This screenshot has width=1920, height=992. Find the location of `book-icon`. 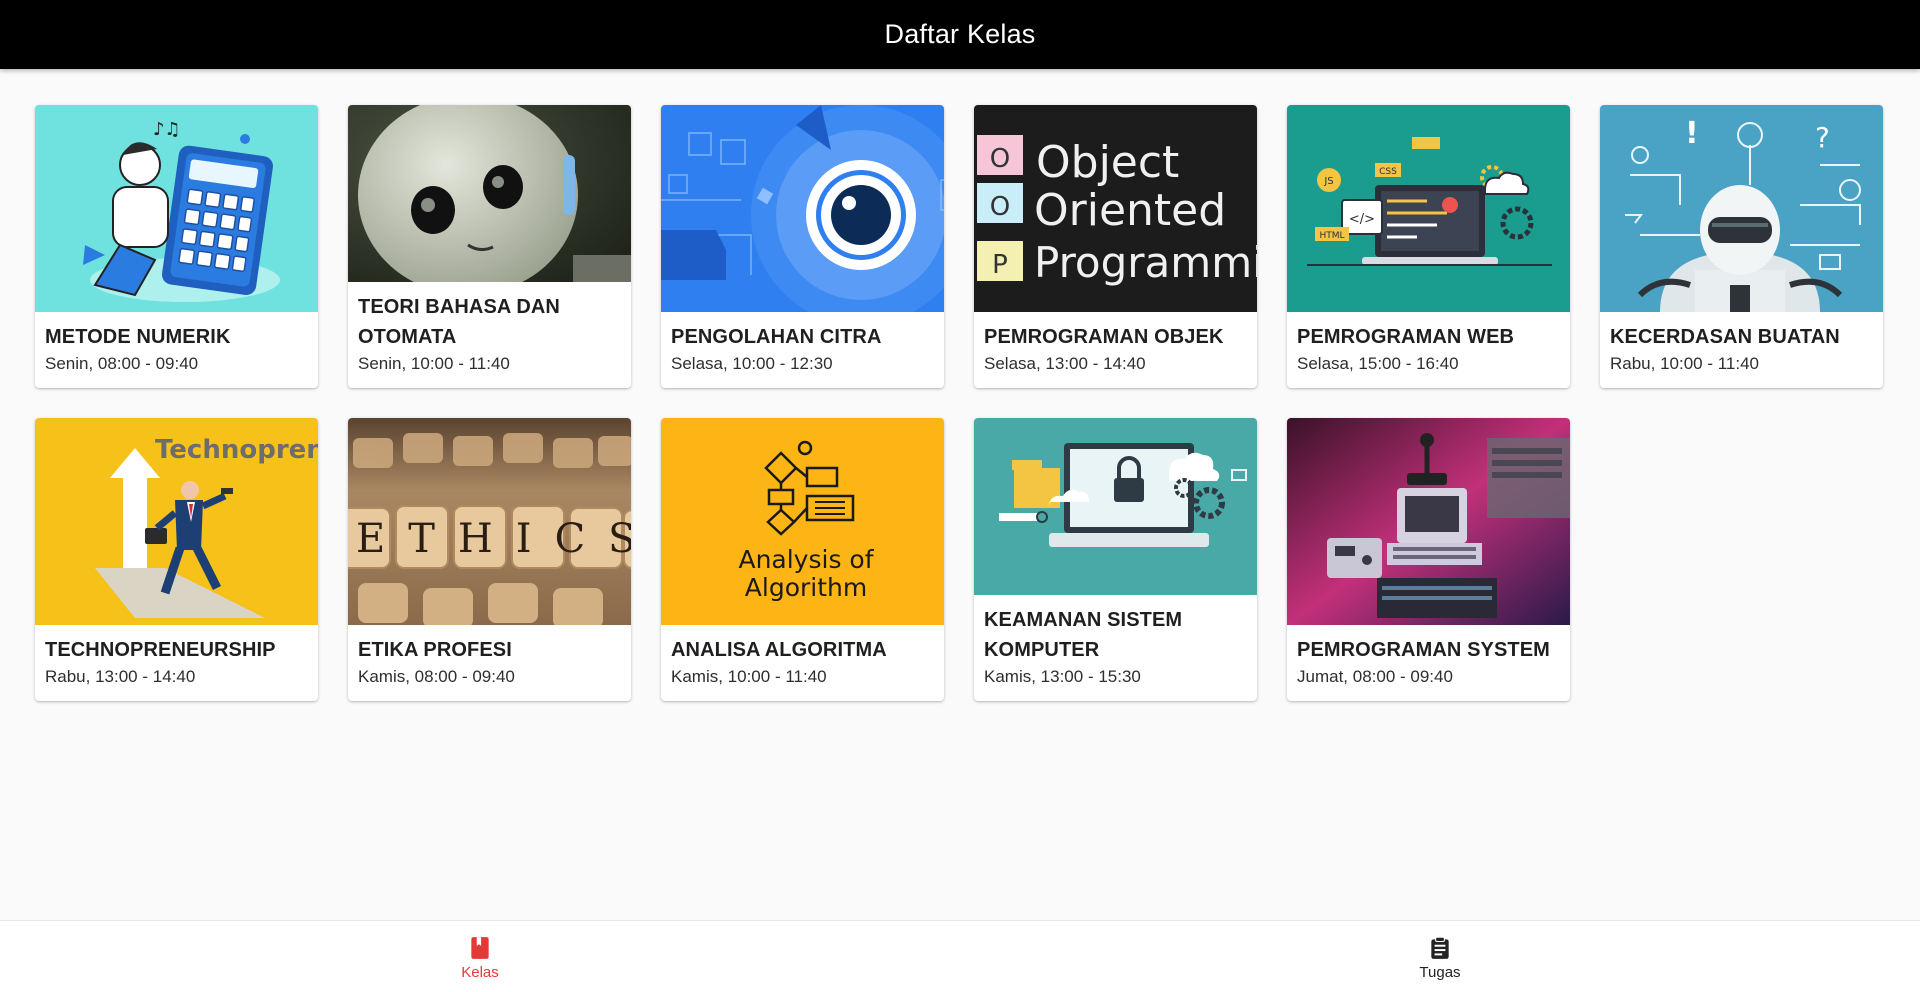

book-icon is located at coordinates (480, 947).